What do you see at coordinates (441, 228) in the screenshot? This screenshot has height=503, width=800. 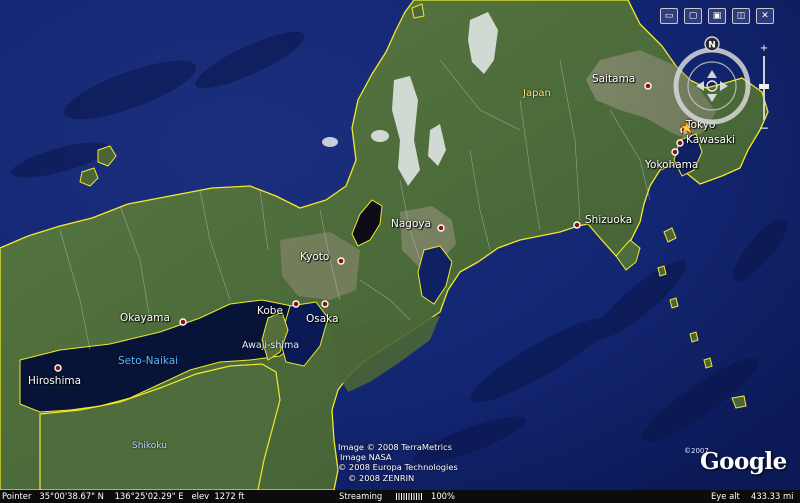 I see `city-marker-nagoya` at bounding box center [441, 228].